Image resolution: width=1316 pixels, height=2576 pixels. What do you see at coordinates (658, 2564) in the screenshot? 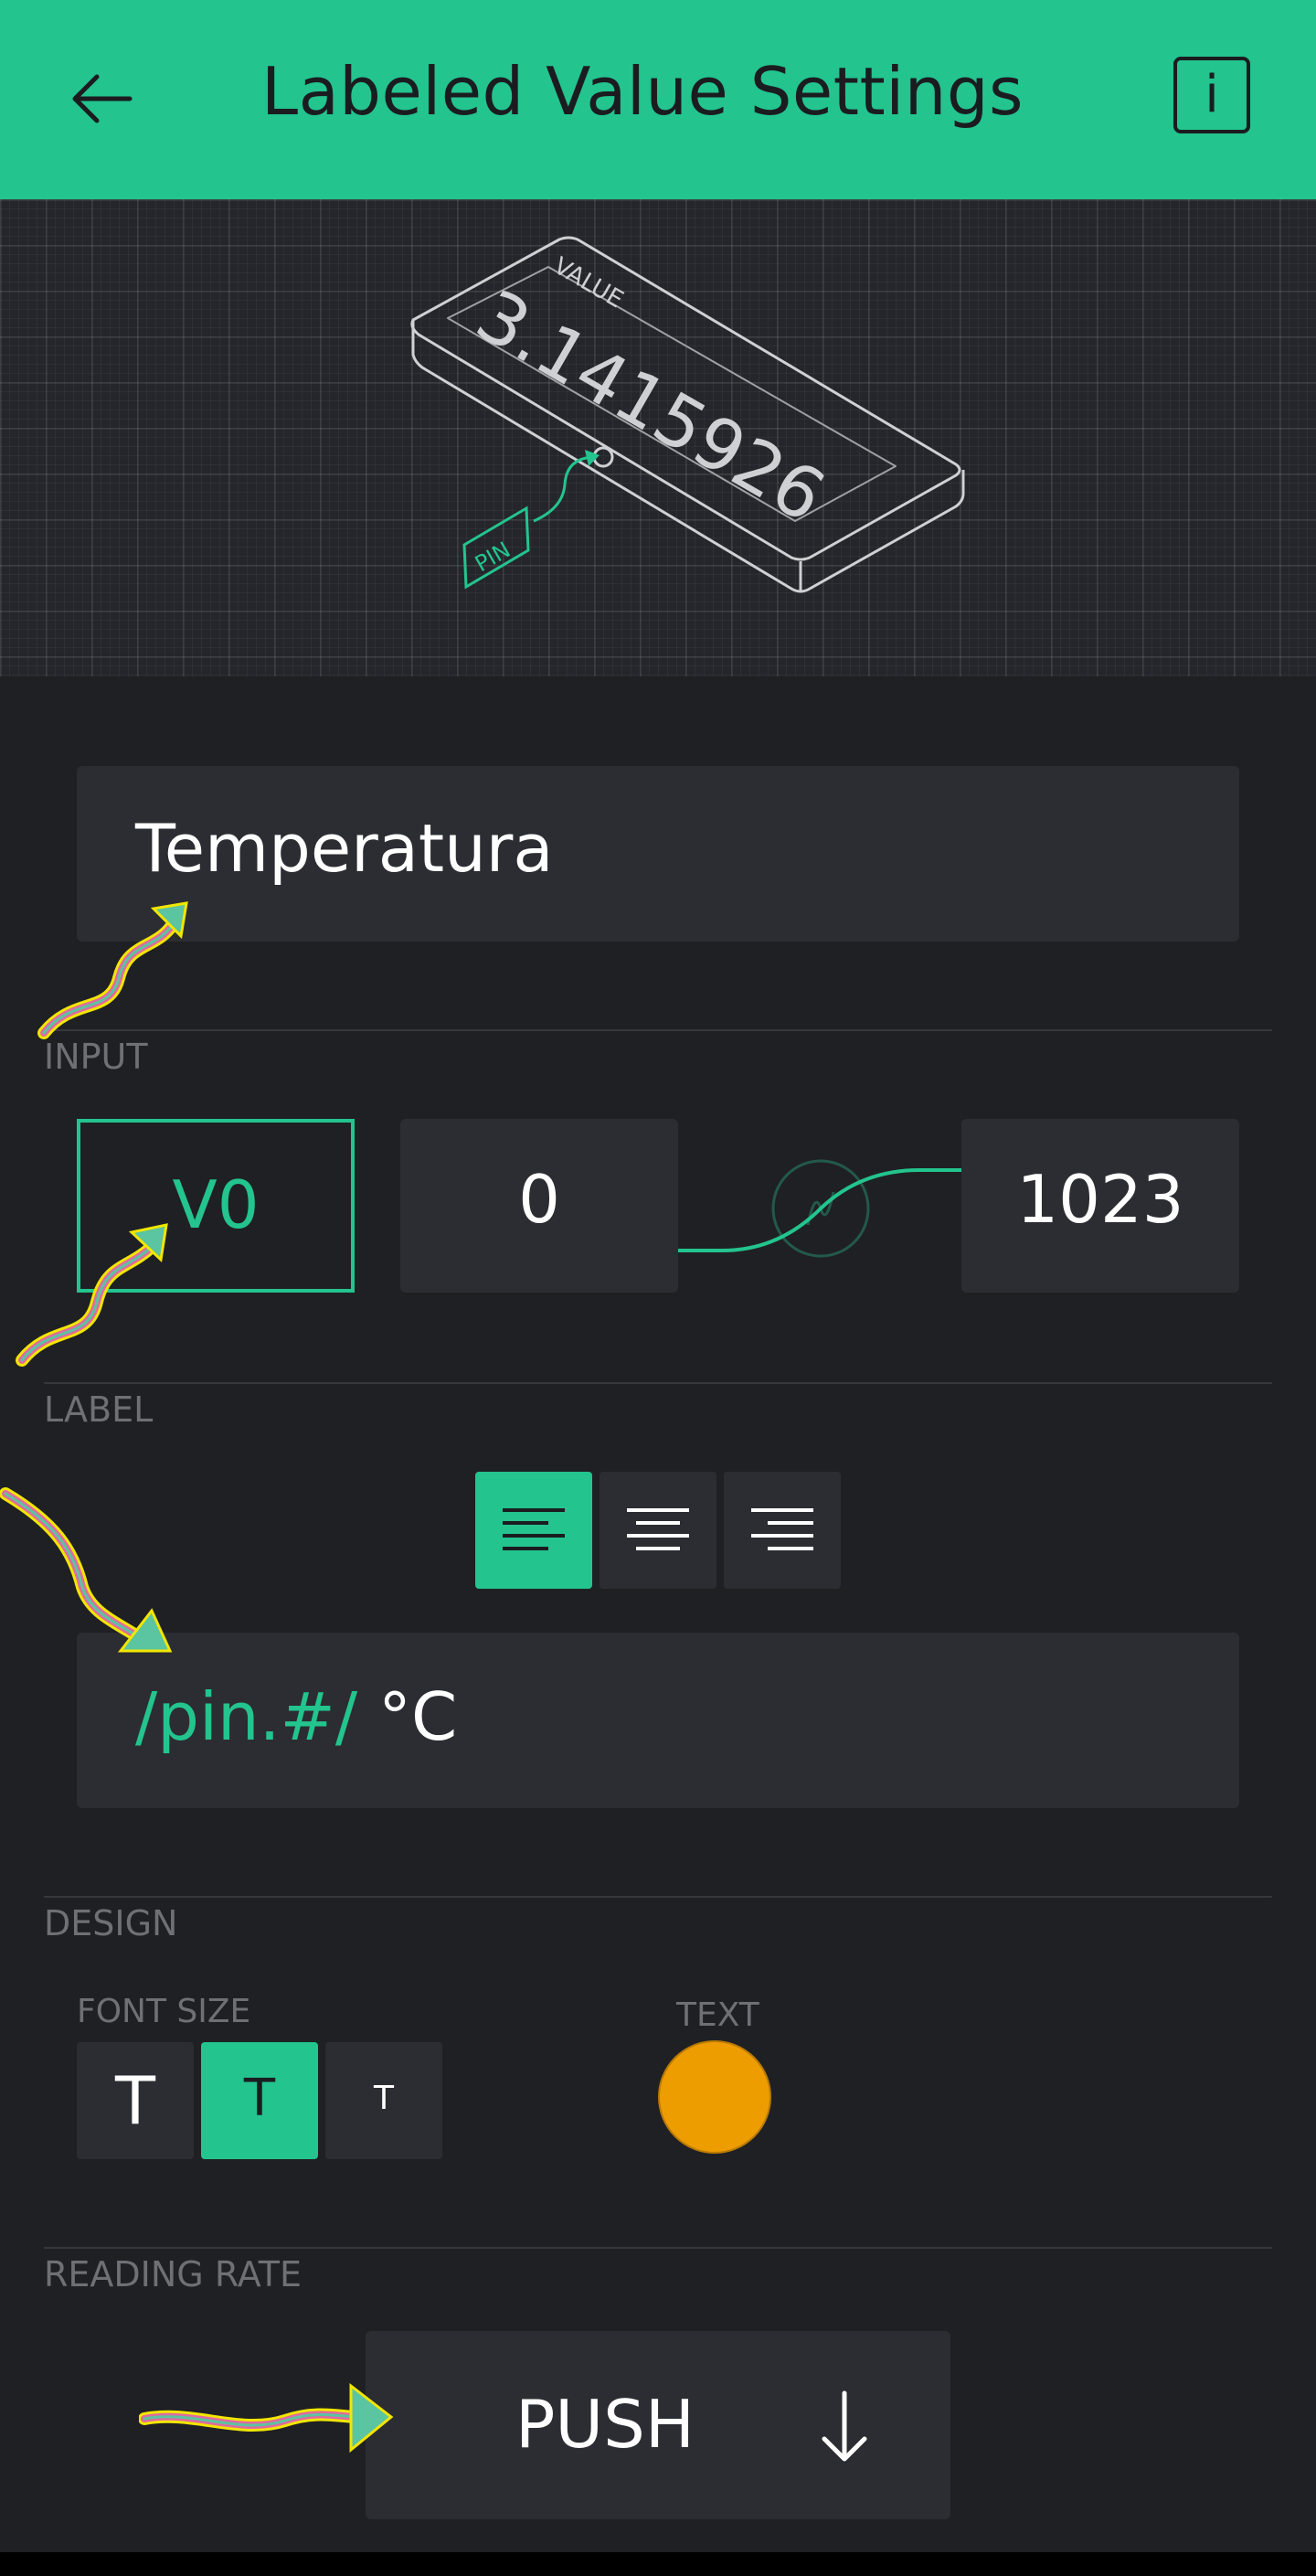
I see `system-nav-bar` at bounding box center [658, 2564].